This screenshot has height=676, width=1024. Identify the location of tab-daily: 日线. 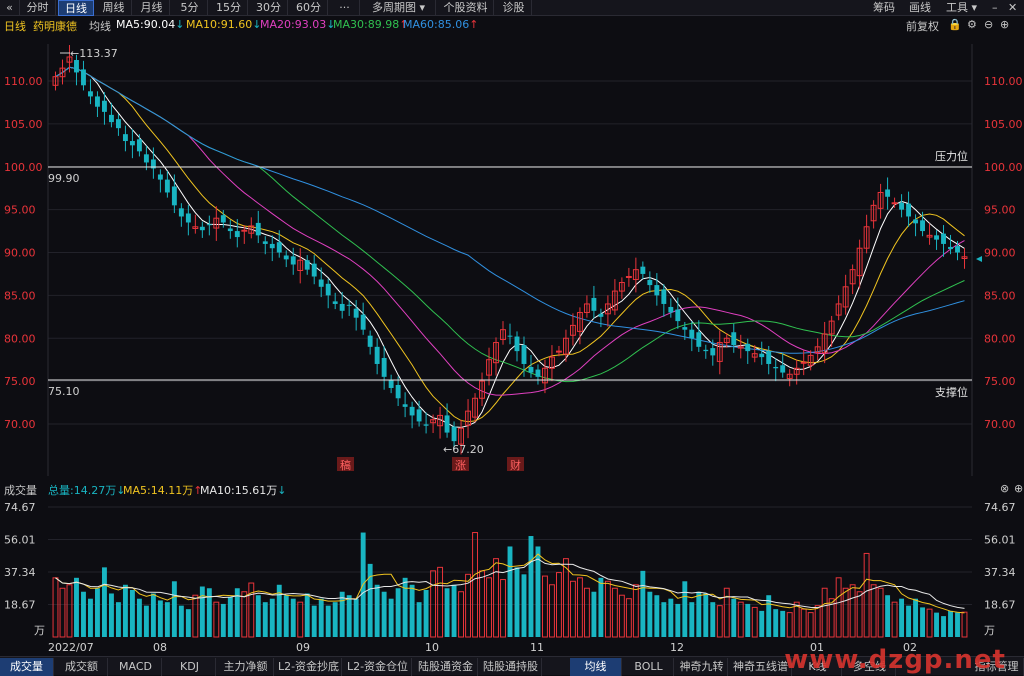
(76, 8).